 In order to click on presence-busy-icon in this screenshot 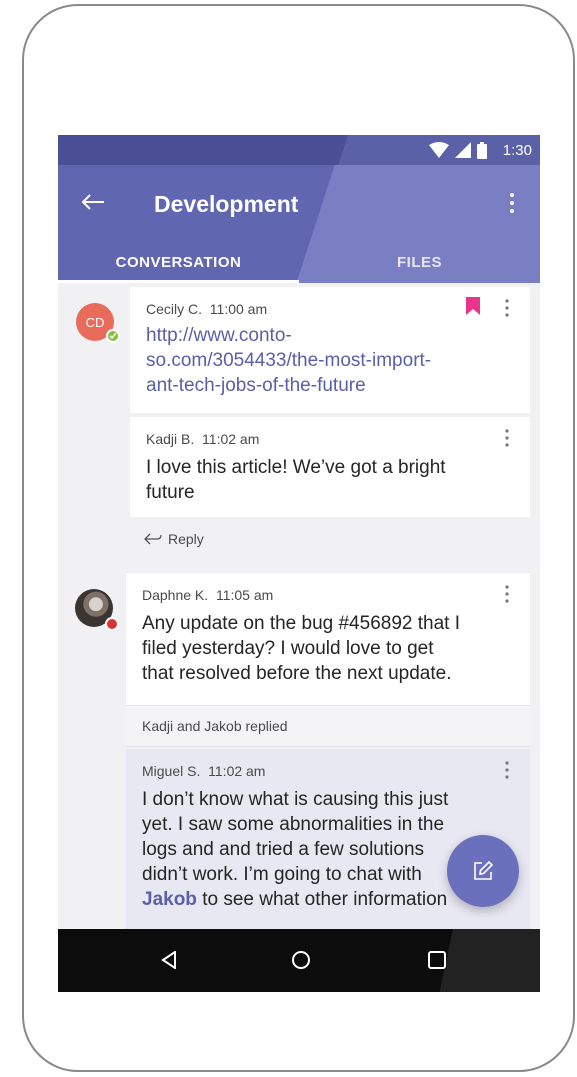, I will do `click(112, 624)`.